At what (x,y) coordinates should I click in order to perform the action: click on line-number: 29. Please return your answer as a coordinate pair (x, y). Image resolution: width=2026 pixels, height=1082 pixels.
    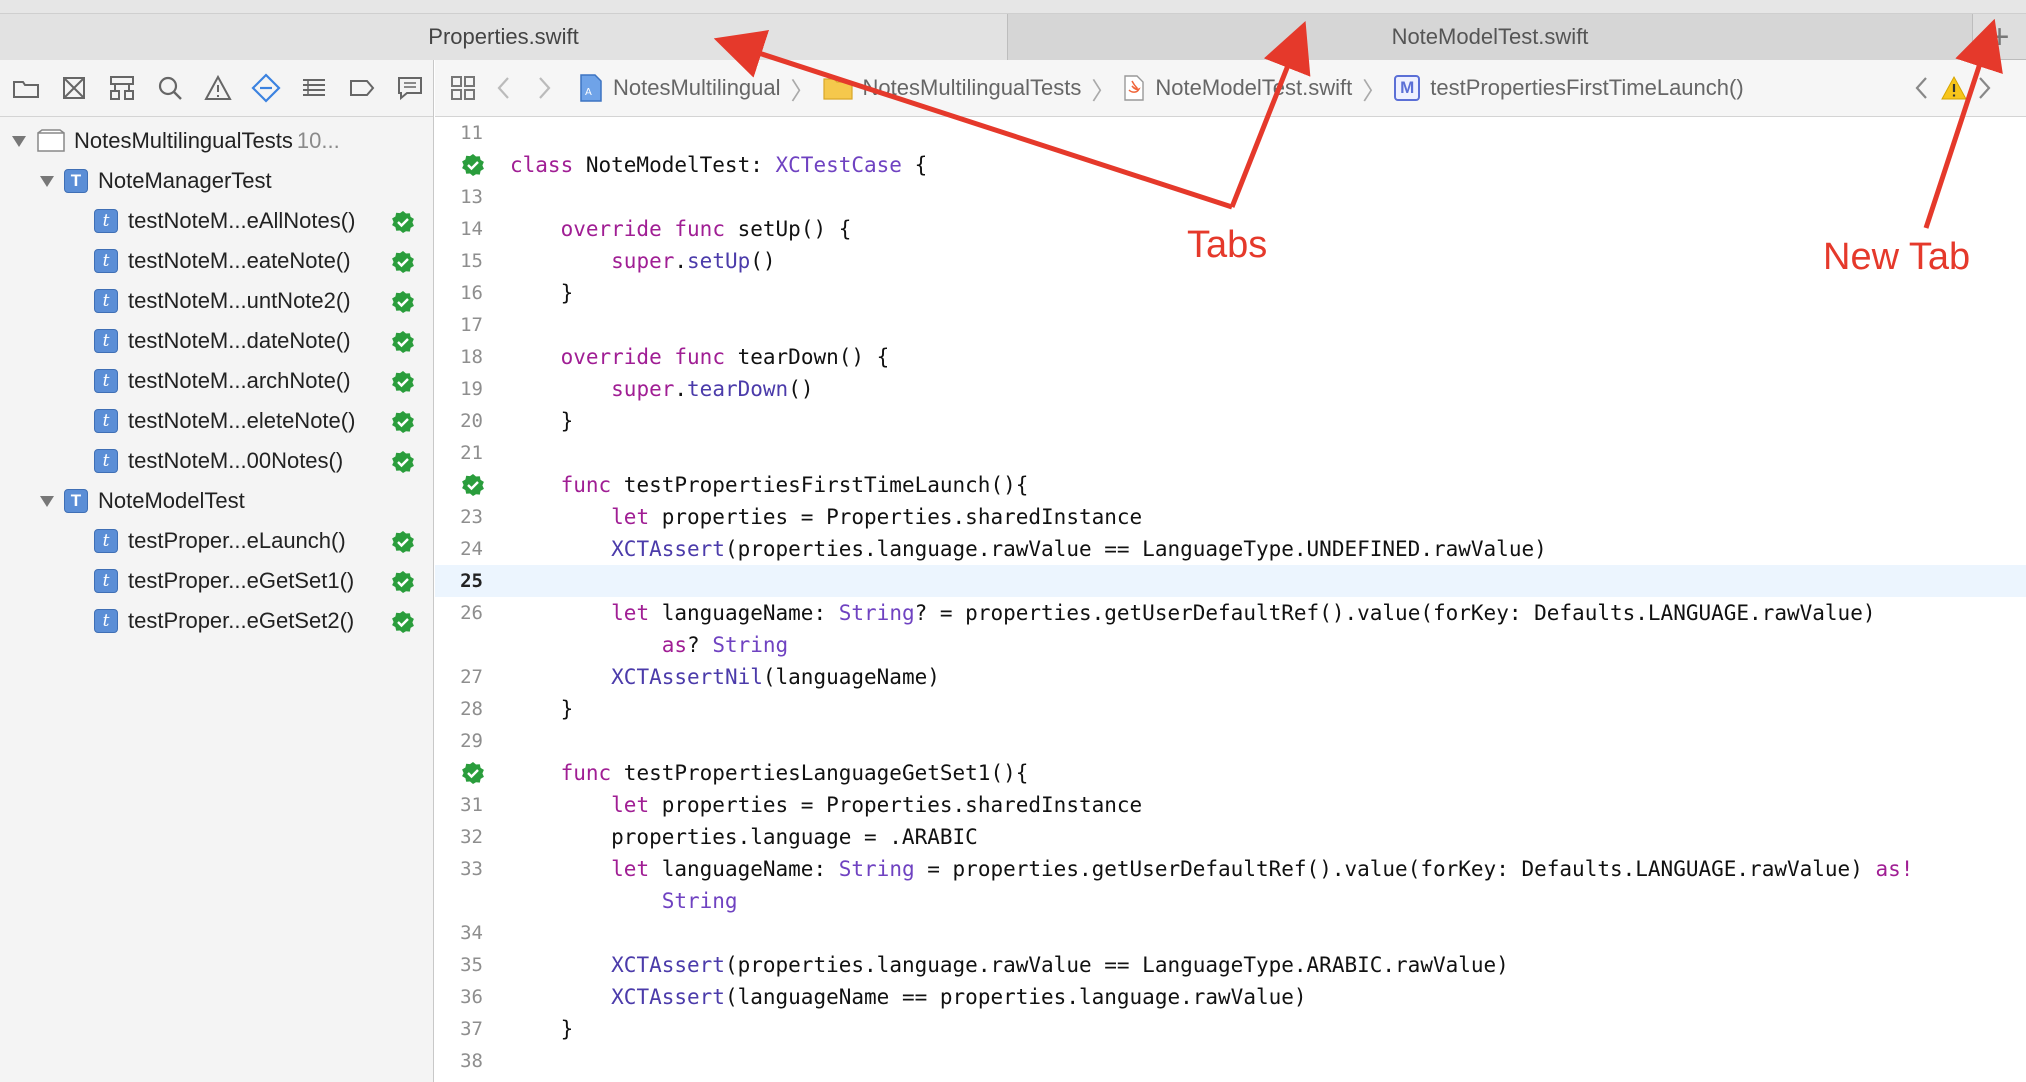
    Looking at the image, I should click on (459, 741).